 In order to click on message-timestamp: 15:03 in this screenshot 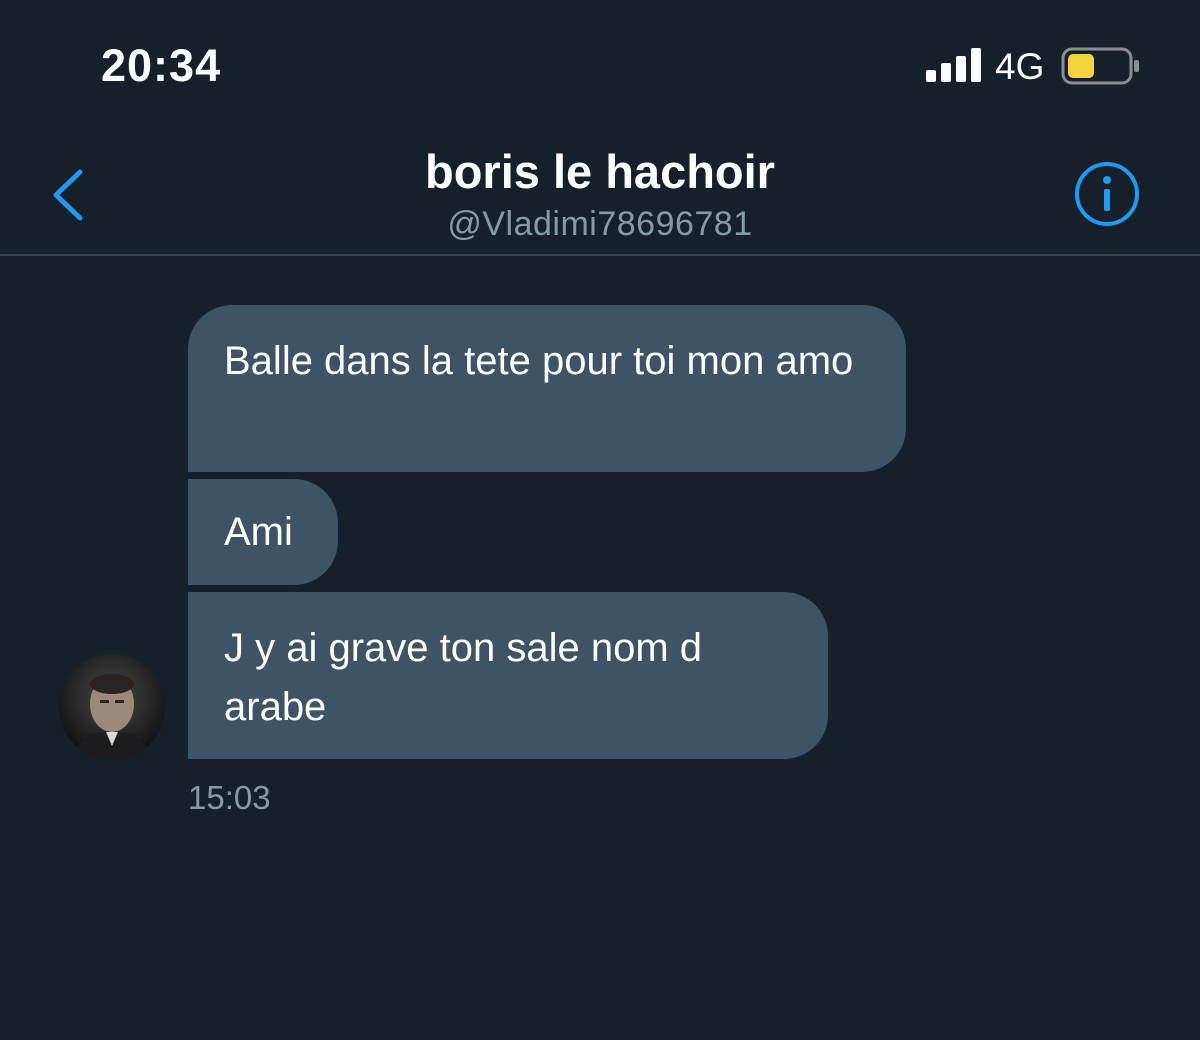, I will do `click(229, 797)`.